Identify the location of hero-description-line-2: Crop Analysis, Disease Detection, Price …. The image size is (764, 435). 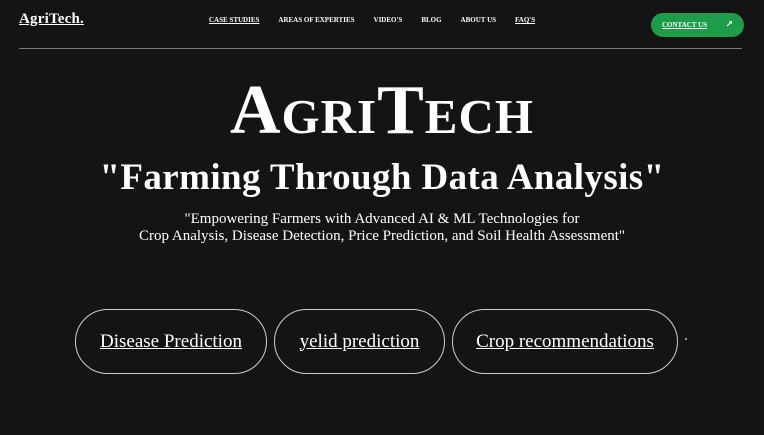
(382, 236).